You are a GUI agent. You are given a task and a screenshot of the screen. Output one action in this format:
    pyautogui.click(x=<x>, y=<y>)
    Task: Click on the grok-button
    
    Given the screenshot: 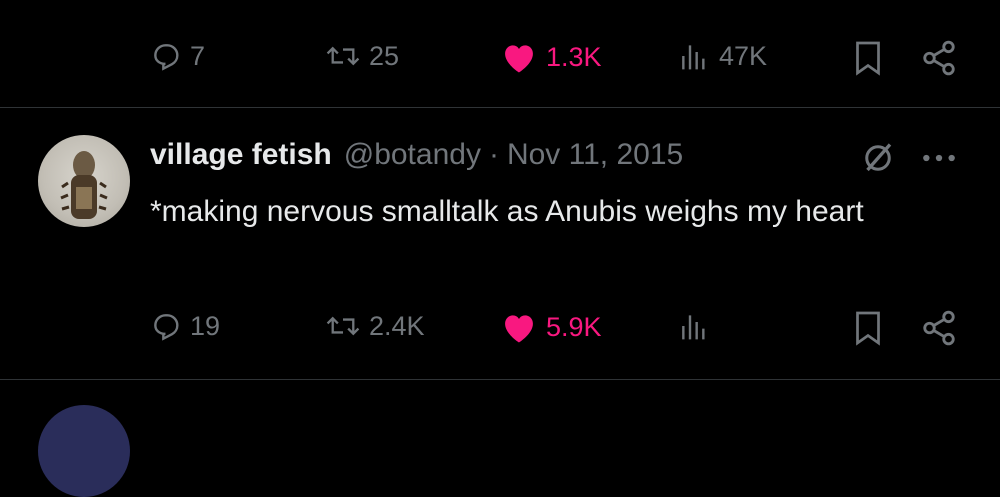 What is the action you would take?
    pyautogui.click(x=878, y=158)
    